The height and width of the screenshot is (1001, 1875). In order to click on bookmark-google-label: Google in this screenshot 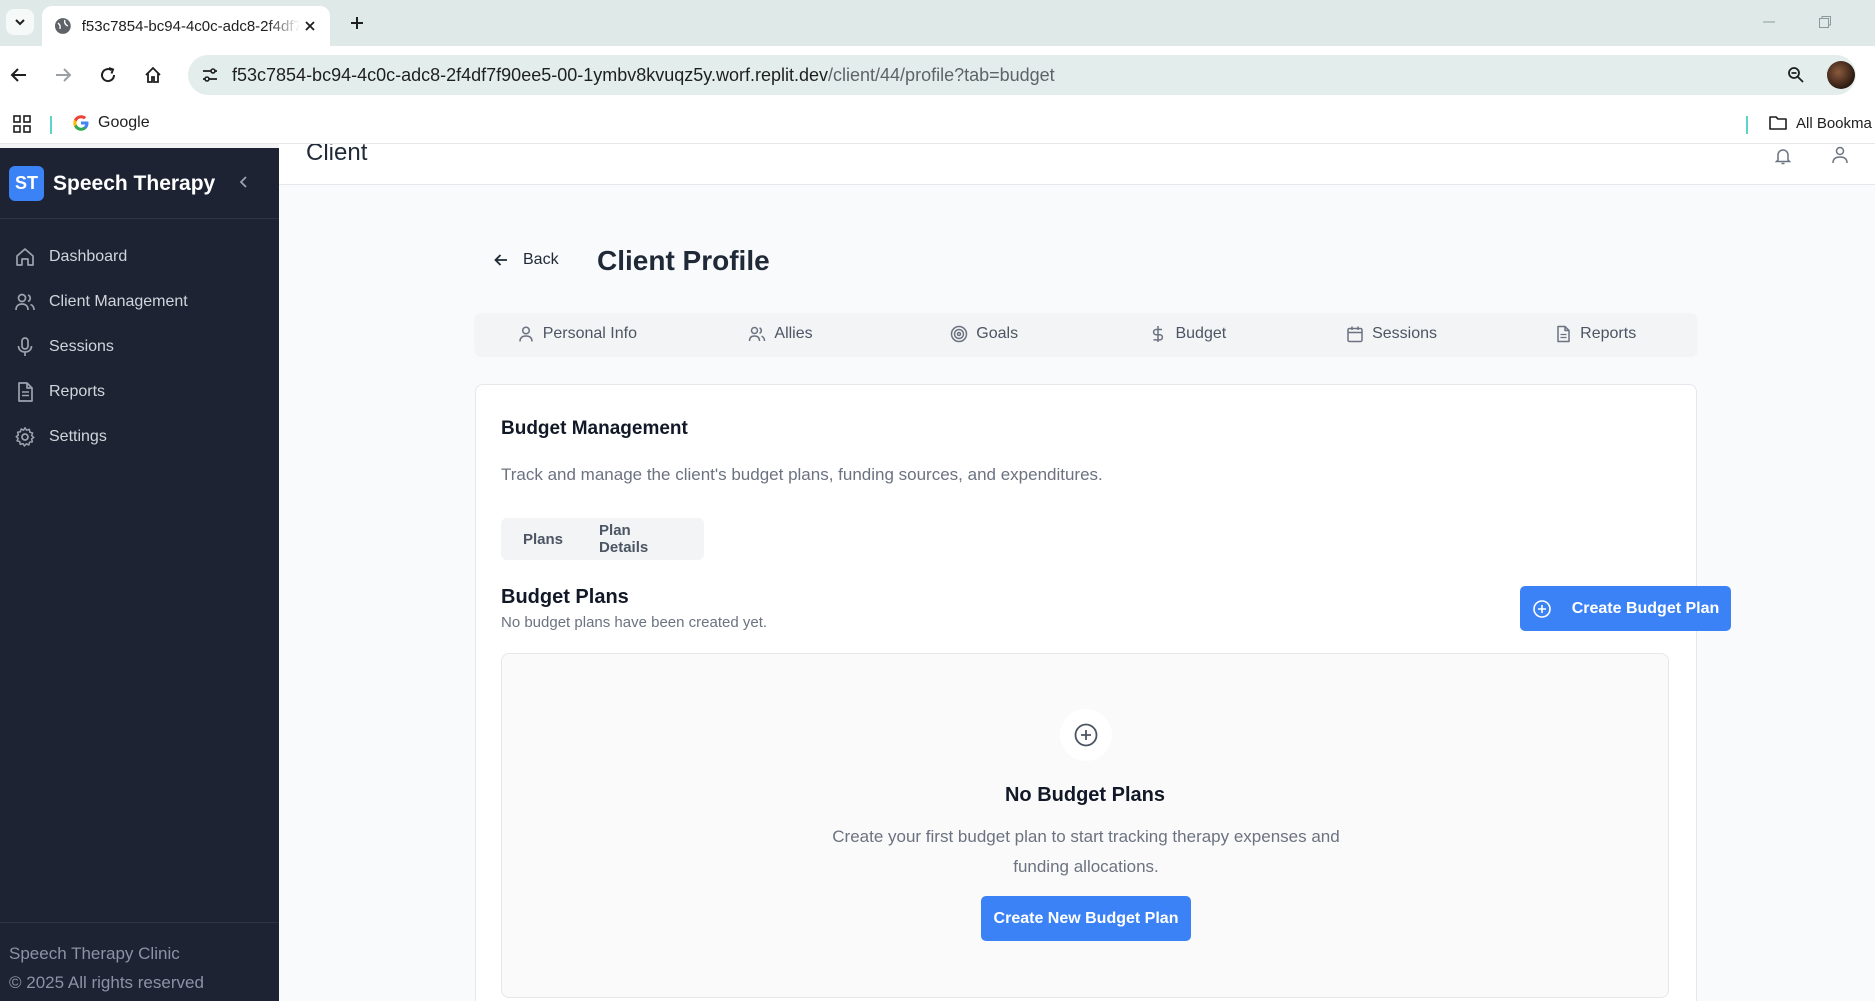, I will do `click(124, 122)`.